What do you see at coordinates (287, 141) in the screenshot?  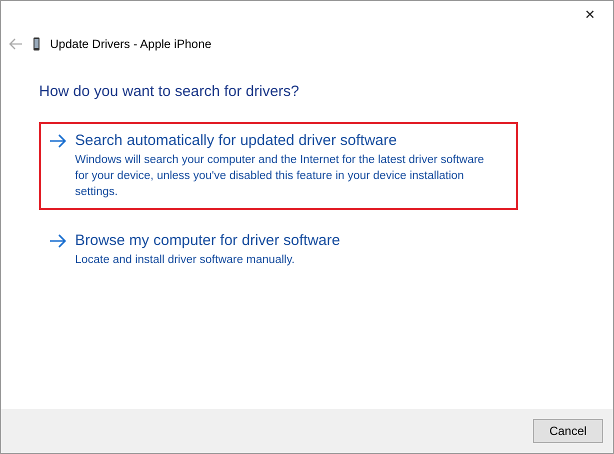 I see `option-link: Search automatically for updated driver software` at bounding box center [287, 141].